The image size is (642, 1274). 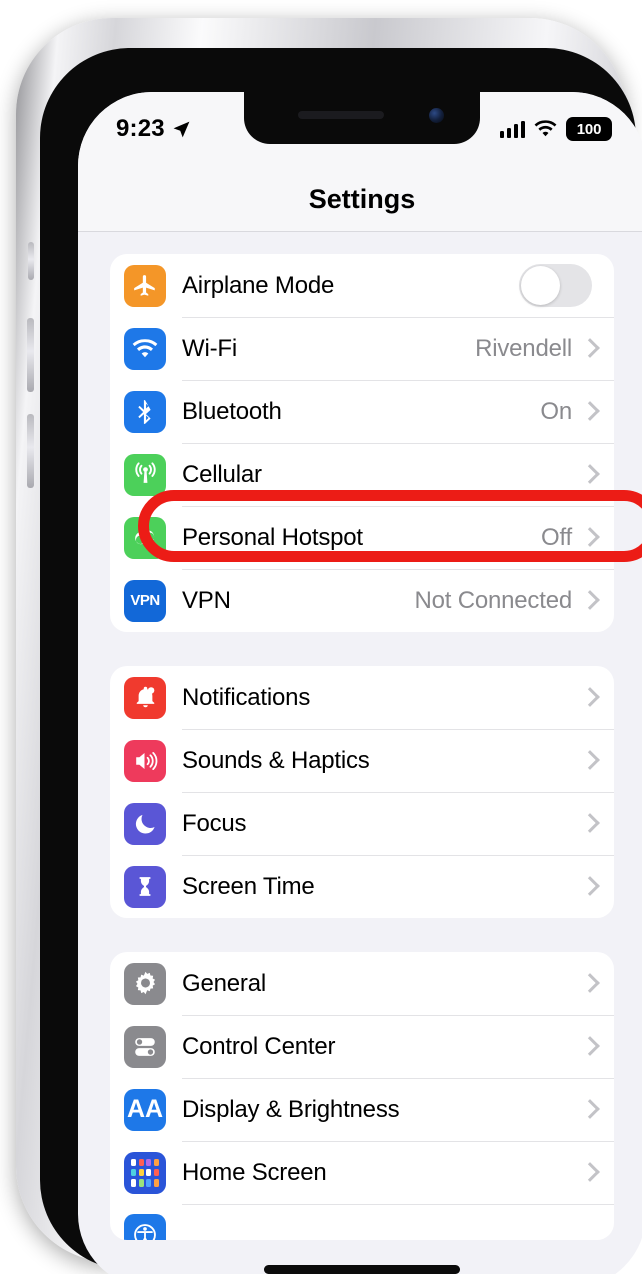 What do you see at coordinates (254, 1172) in the screenshot?
I see `settings-row-label: Home Screen` at bounding box center [254, 1172].